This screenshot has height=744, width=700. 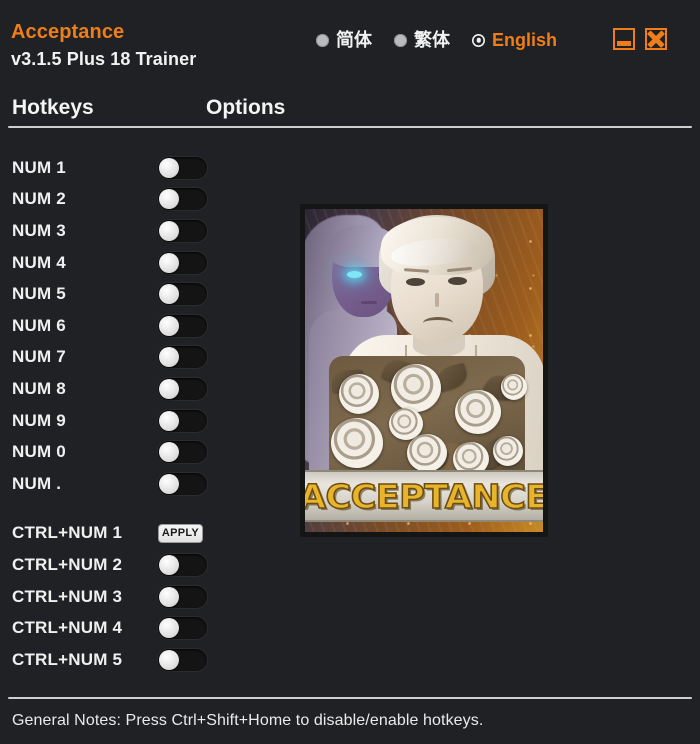 I want to click on app-title: Acceptance, so click(x=68, y=32).